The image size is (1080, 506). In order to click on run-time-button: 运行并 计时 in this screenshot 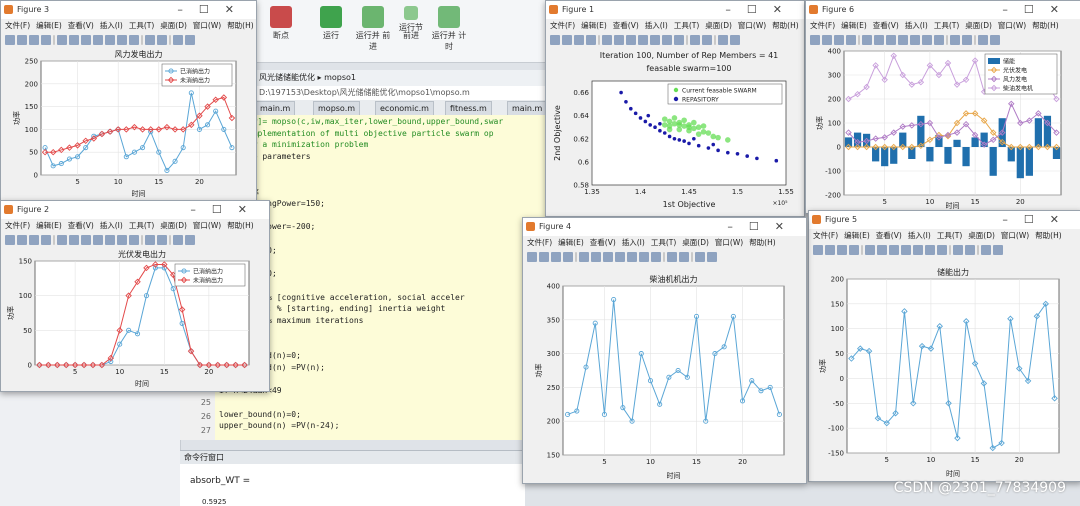, I will do `click(449, 29)`.